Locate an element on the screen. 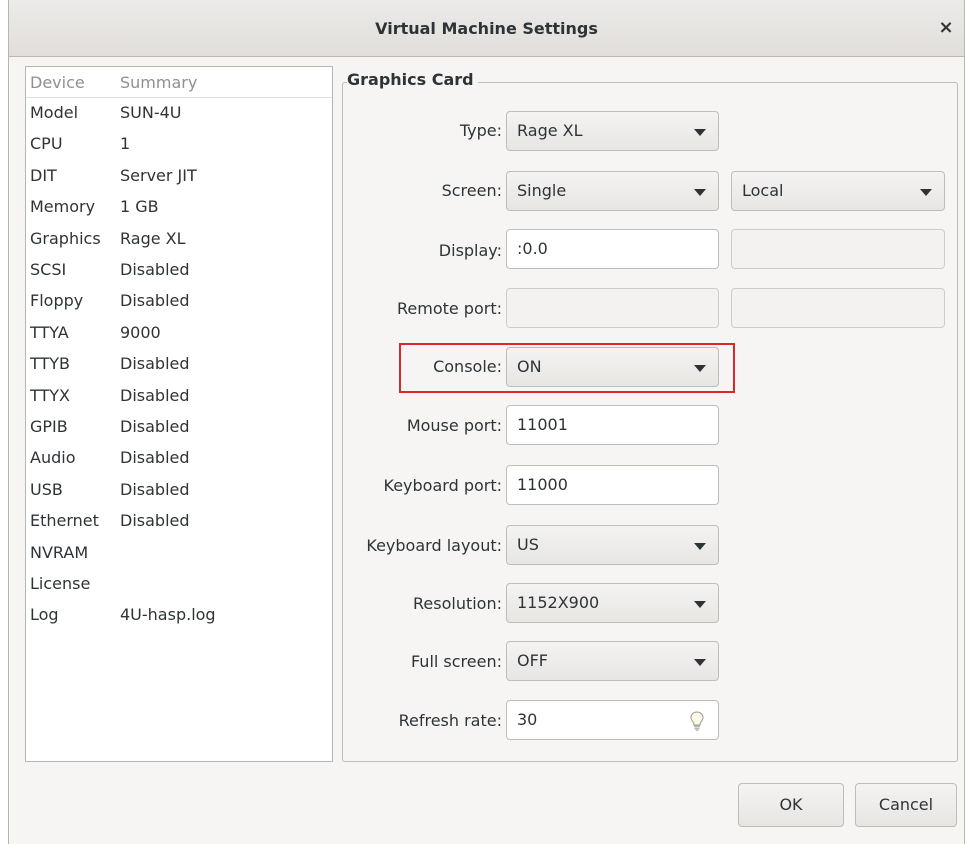  device-name: Graphics is located at coordinates (65, 238).